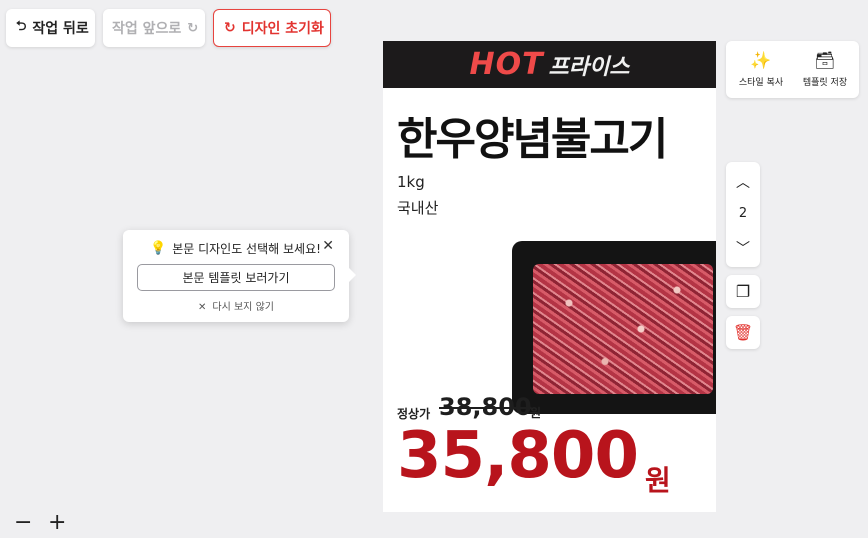 Image resolution: width=868 pixels, height=538 pixels. I want to click on hot-price-banner: HOT 프라이스, so click(549, 64).